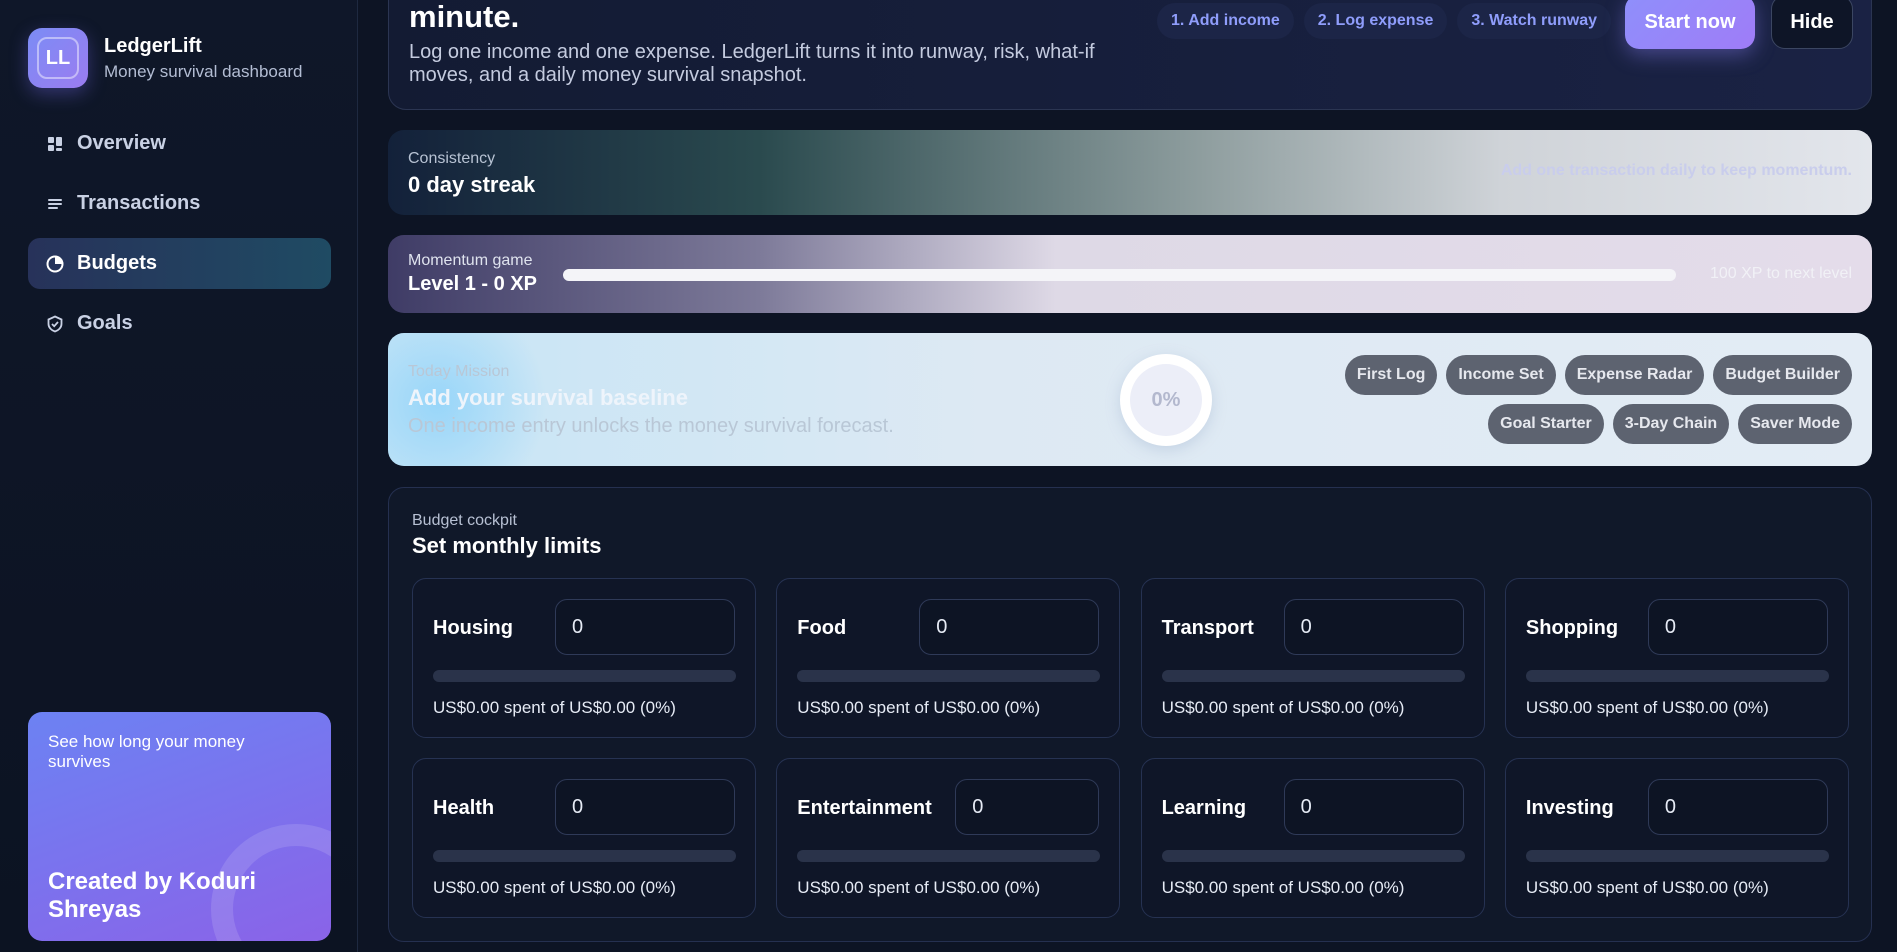  I want to click on brand-name: LedgerLift, so click(153, 45).